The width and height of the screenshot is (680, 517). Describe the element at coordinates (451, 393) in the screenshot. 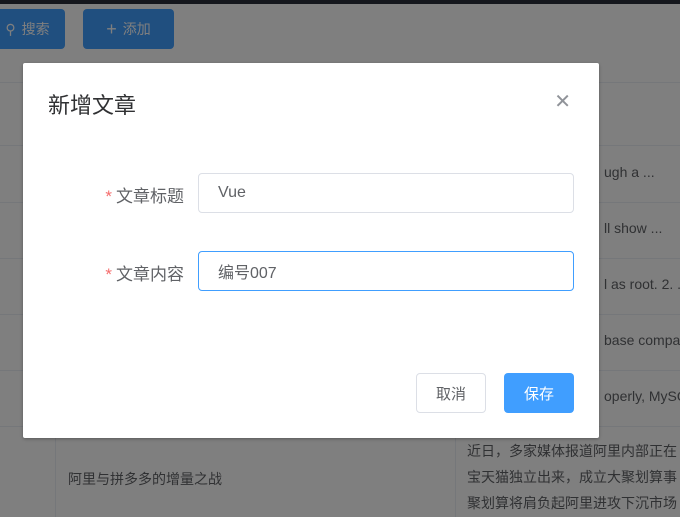

I see `cancel-button: 取消` at that location.